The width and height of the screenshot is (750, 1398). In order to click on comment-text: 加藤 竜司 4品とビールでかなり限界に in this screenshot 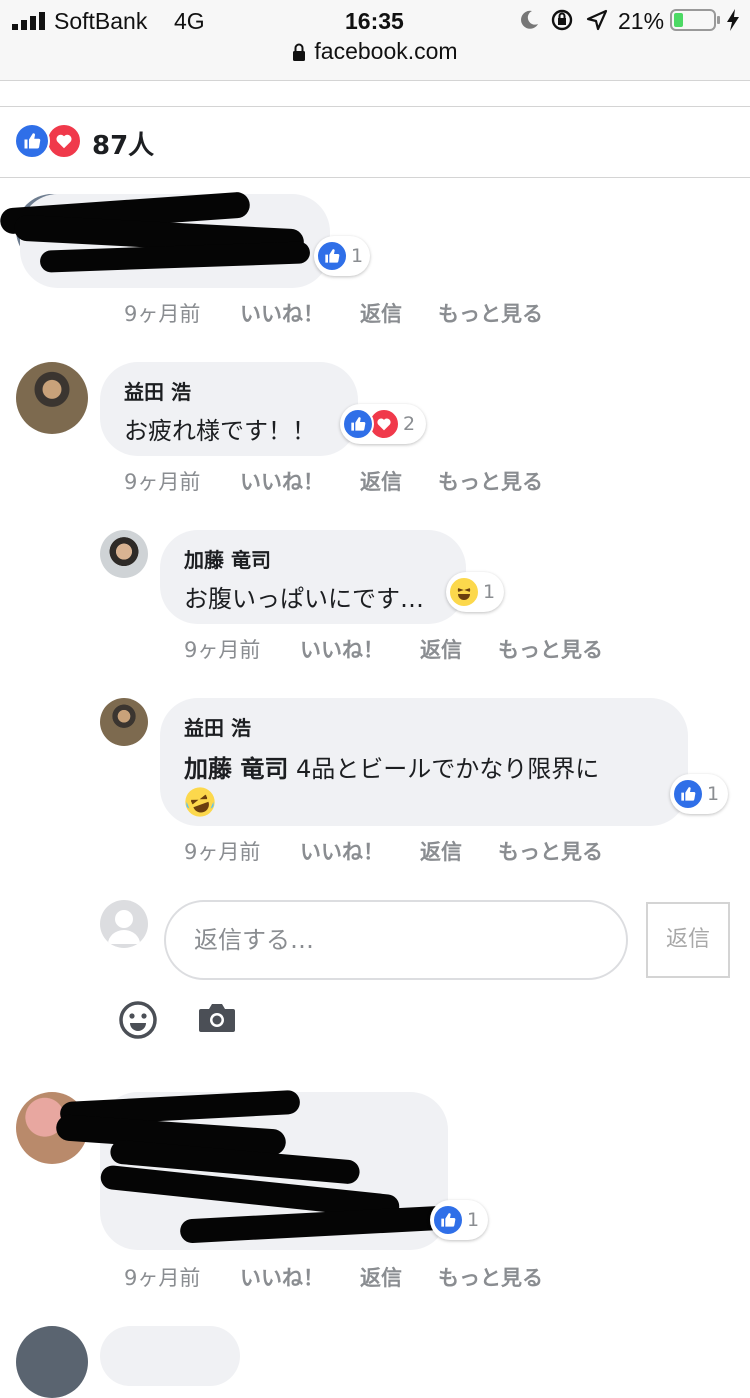, I will do `click(436, 766)`.